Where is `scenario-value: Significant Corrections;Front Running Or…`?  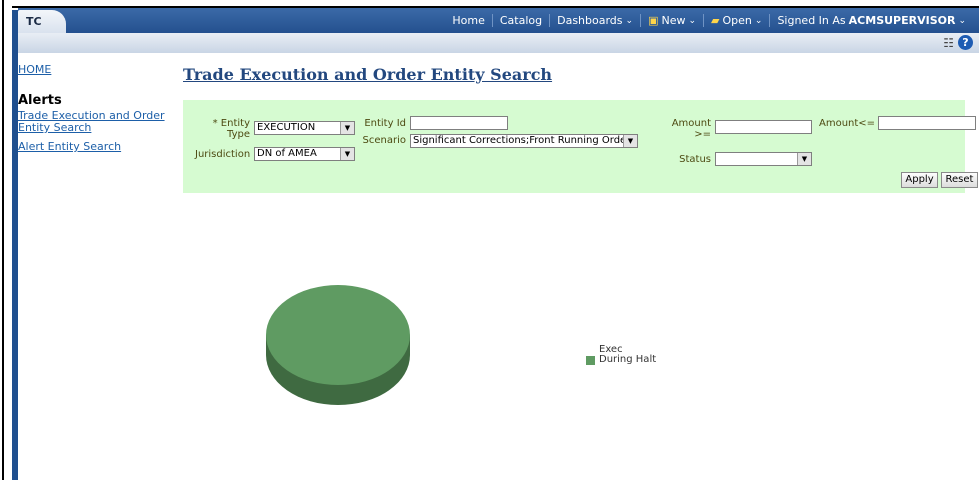 scenario-value: Significant Corrections;Front Running Or… is located at coordinates (524, 140).